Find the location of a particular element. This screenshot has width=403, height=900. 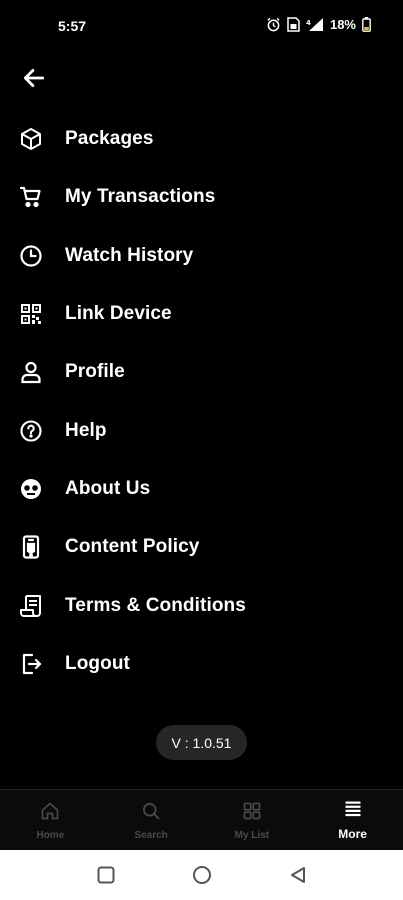

nav-search: Search is located at coordinates (151, 820).